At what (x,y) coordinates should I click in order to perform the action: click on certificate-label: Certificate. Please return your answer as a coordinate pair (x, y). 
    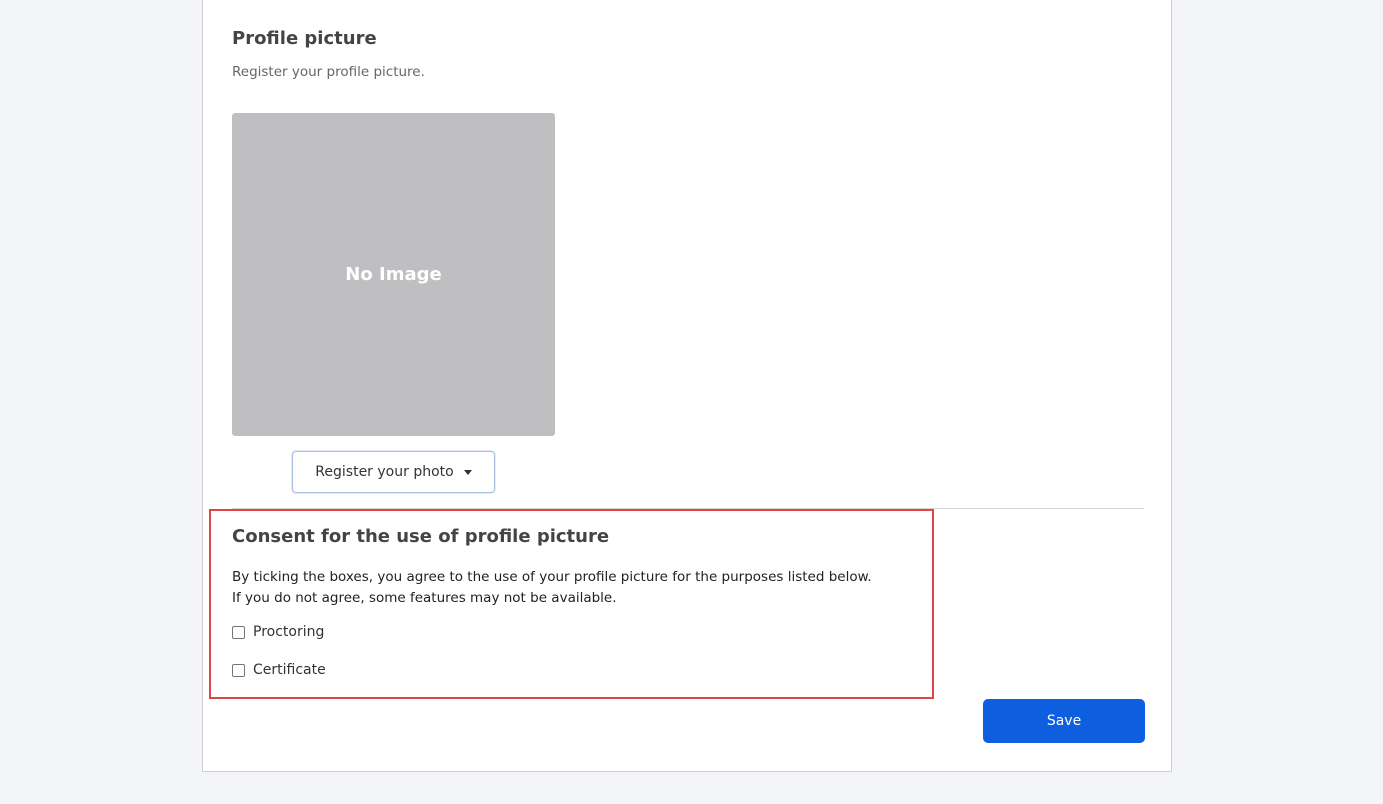
    Looking at the image, I should click on (289, 670).